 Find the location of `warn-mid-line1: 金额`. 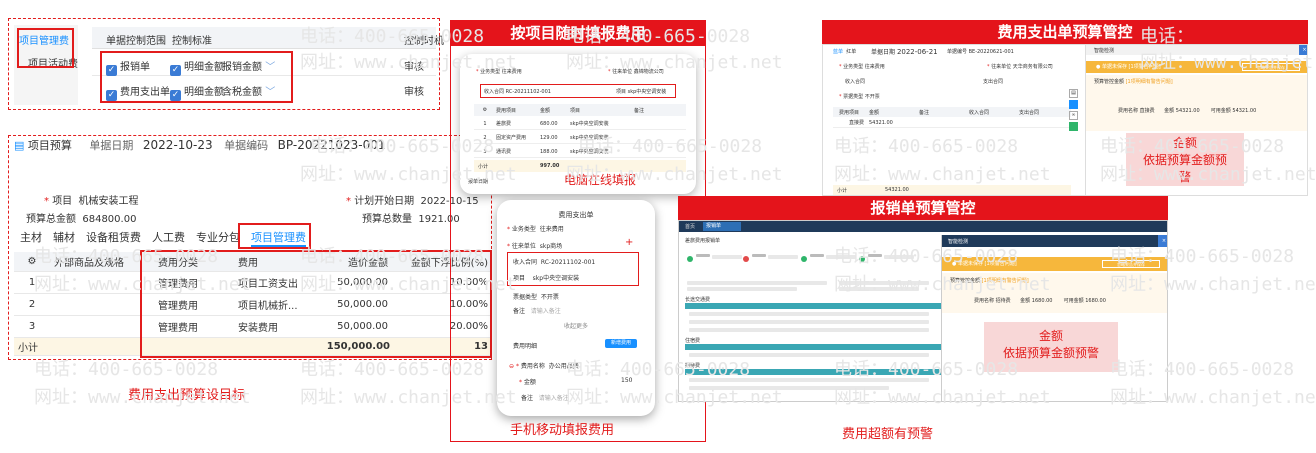

warn-mid-line1: 金额 is located at coordinates (1050, 336).